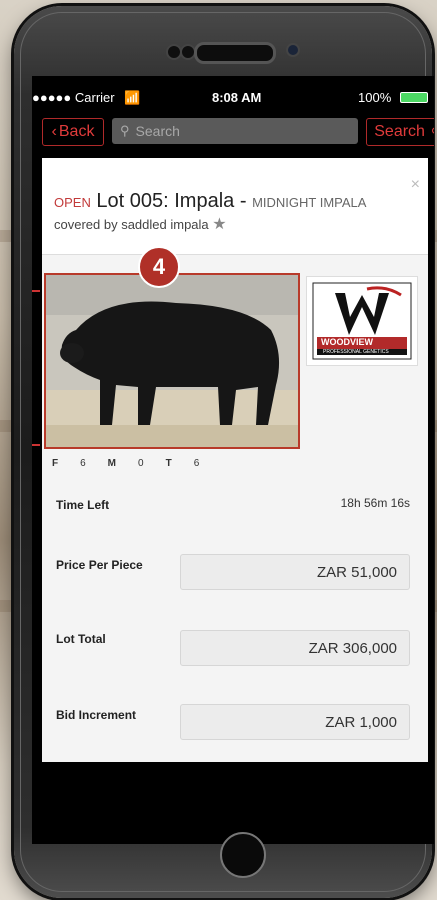  I want to click on close-icon: ×, so click(415, 185).